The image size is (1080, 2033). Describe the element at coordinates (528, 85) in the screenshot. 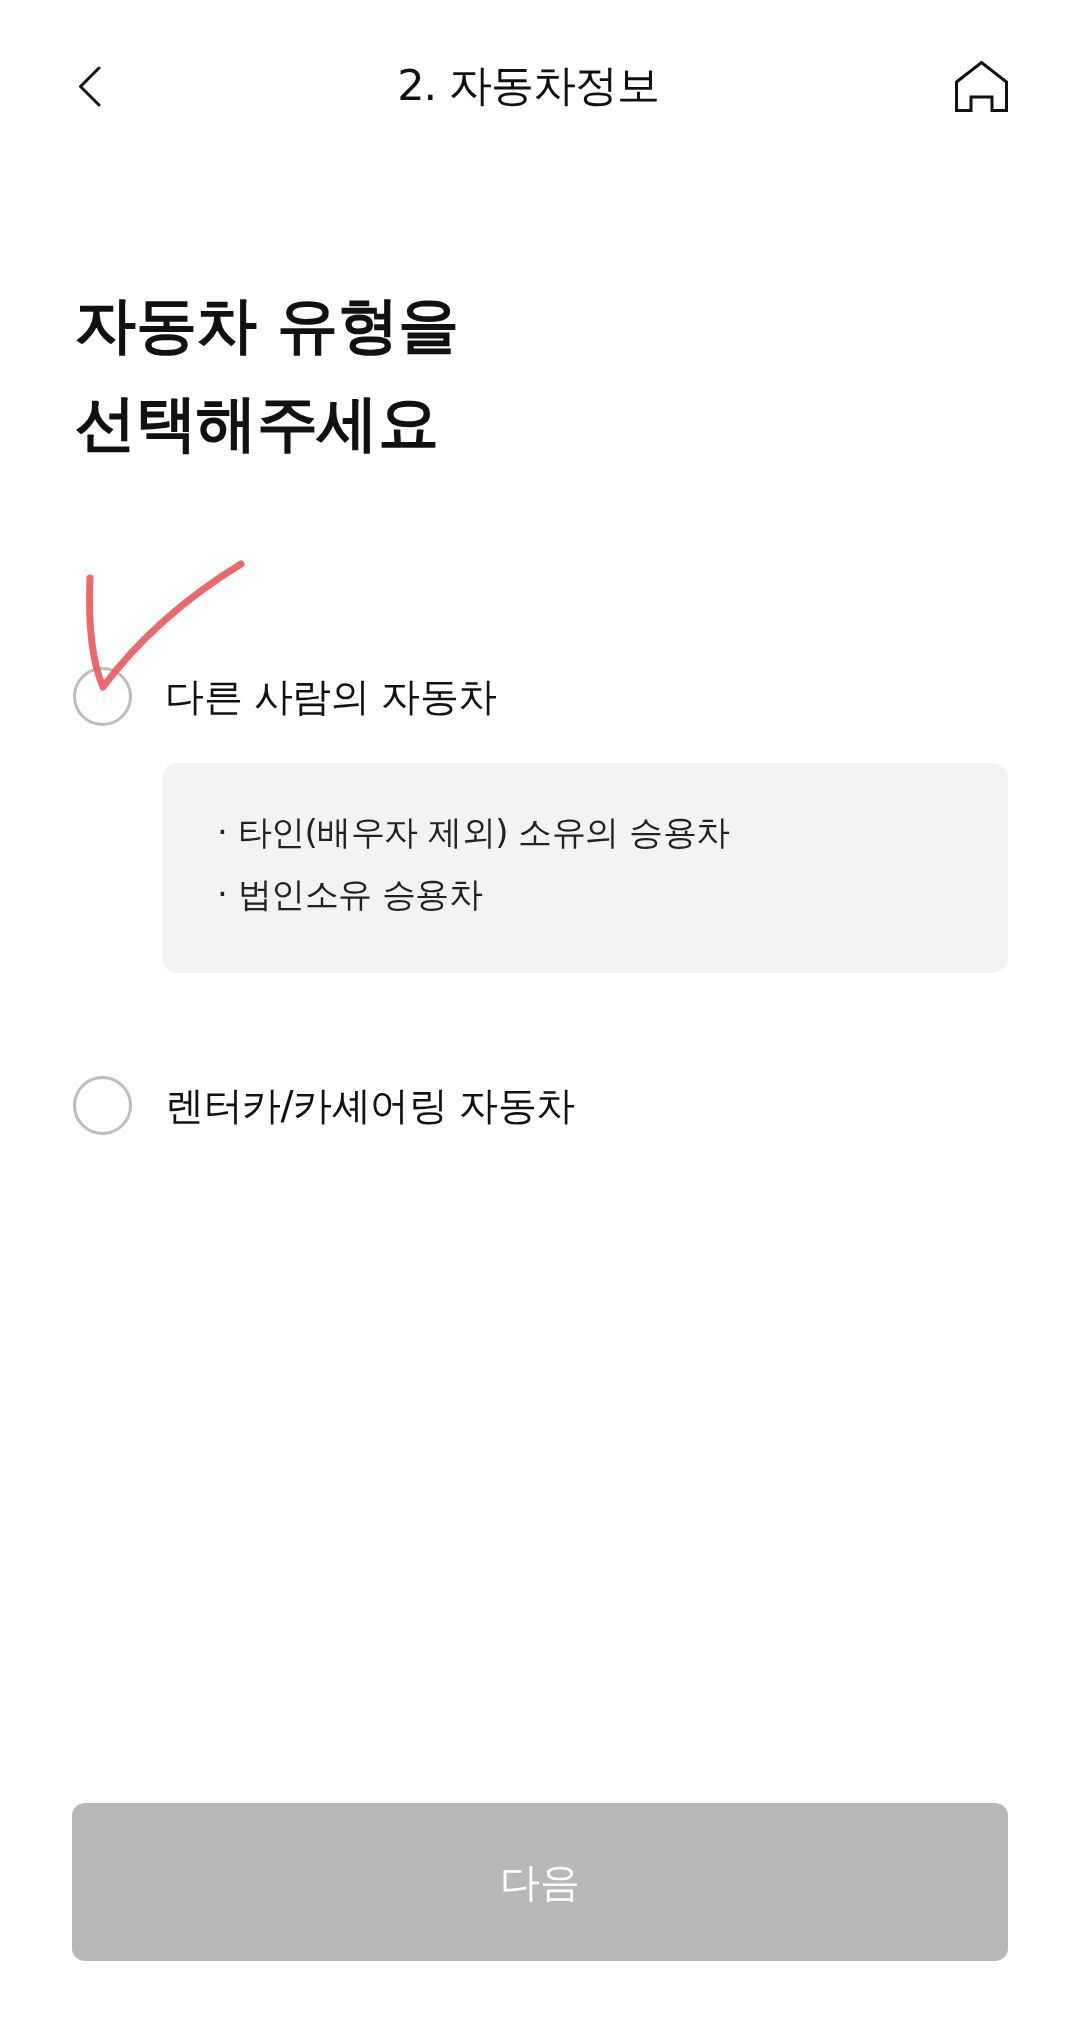

I see `page-title: 2. 자동차정보` at that location.